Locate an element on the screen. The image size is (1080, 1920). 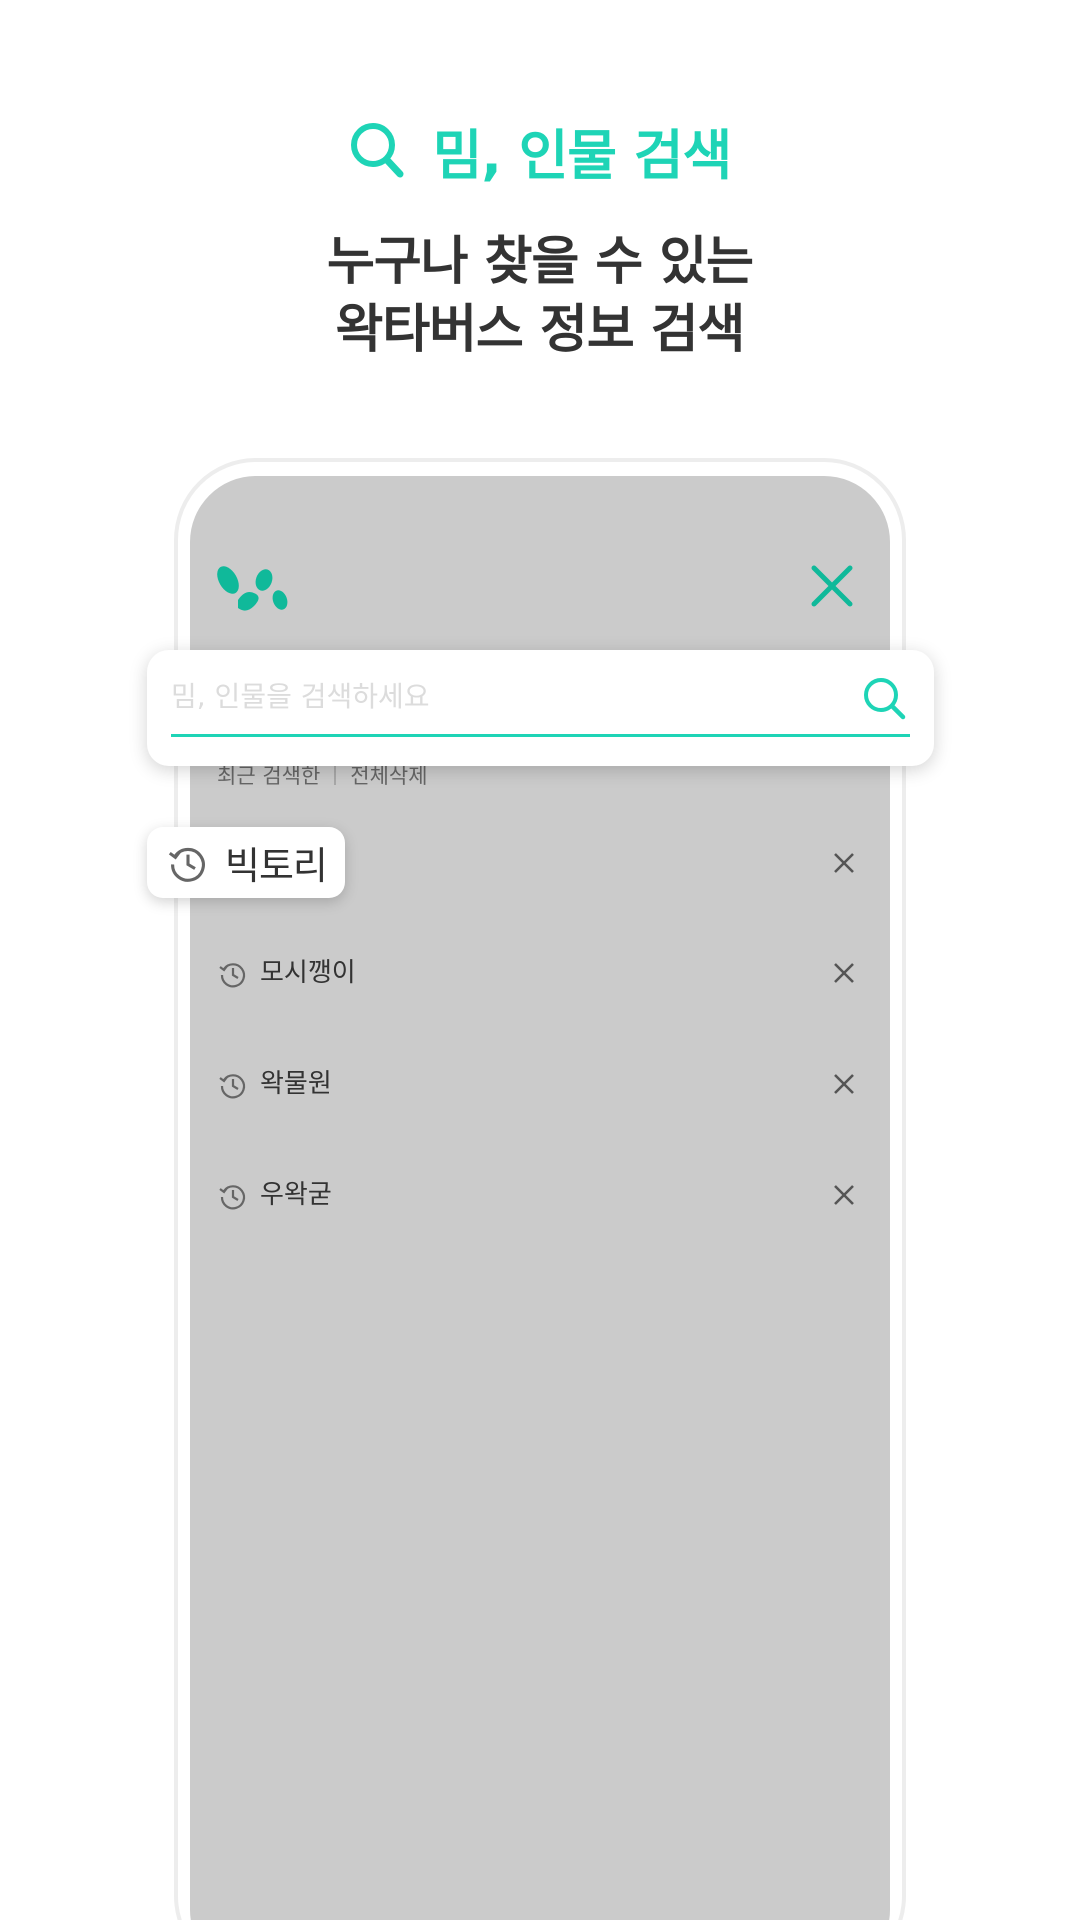
history-item-label: 우왁굳 is located at coordinates (296, 1195).